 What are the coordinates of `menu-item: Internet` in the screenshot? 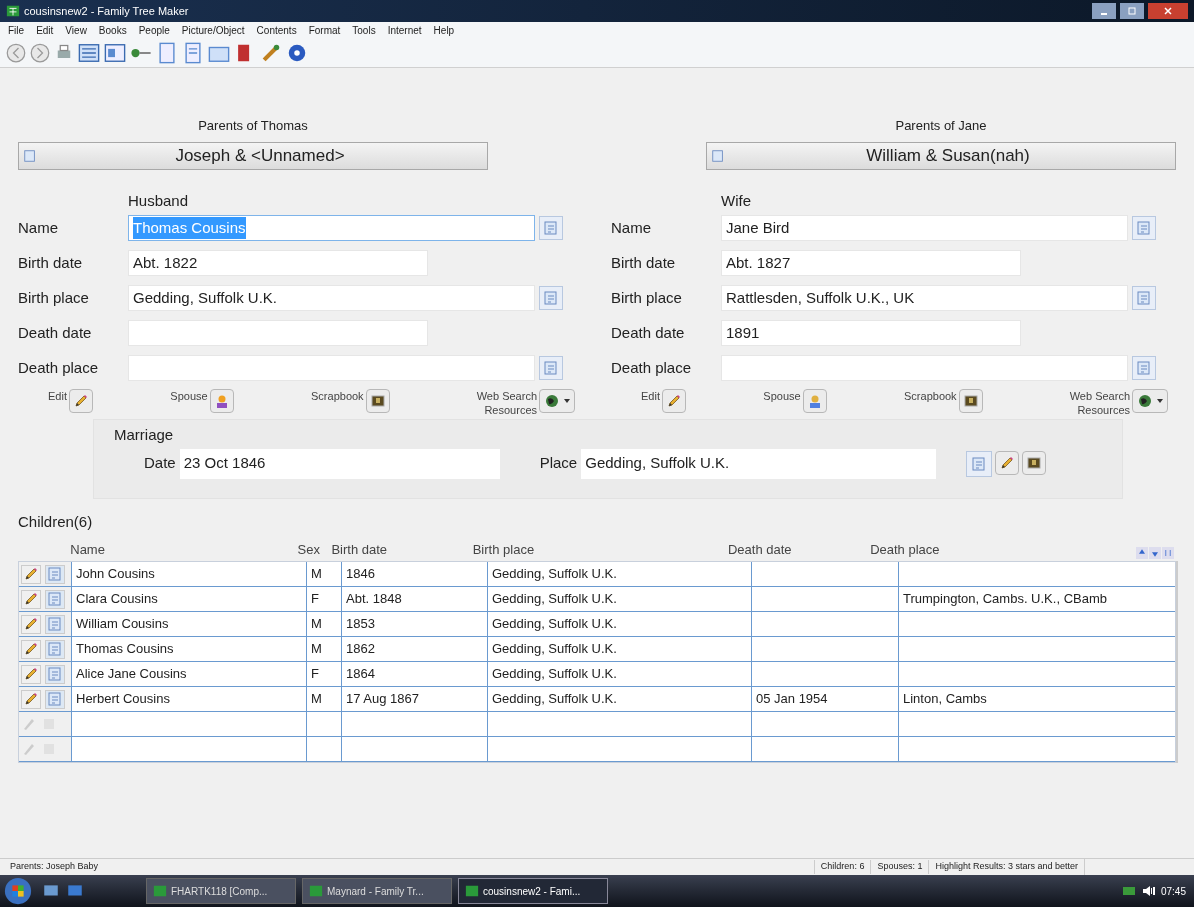 It's located at (404, 30).